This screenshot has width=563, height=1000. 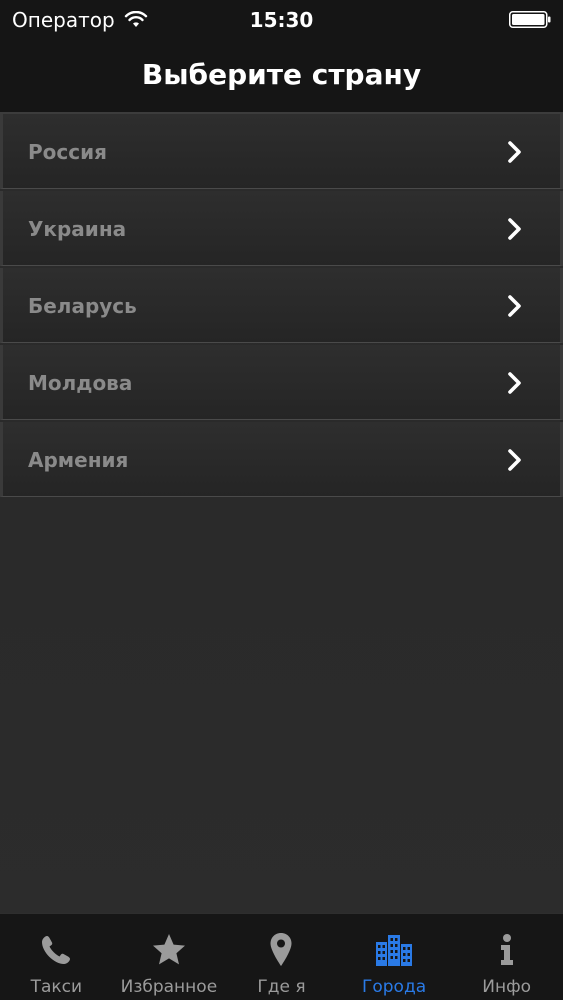 What do you see at coordinates (281, 987) in the screenshot?
I see `tab-label: Где я` at bounding box center [281, 987].